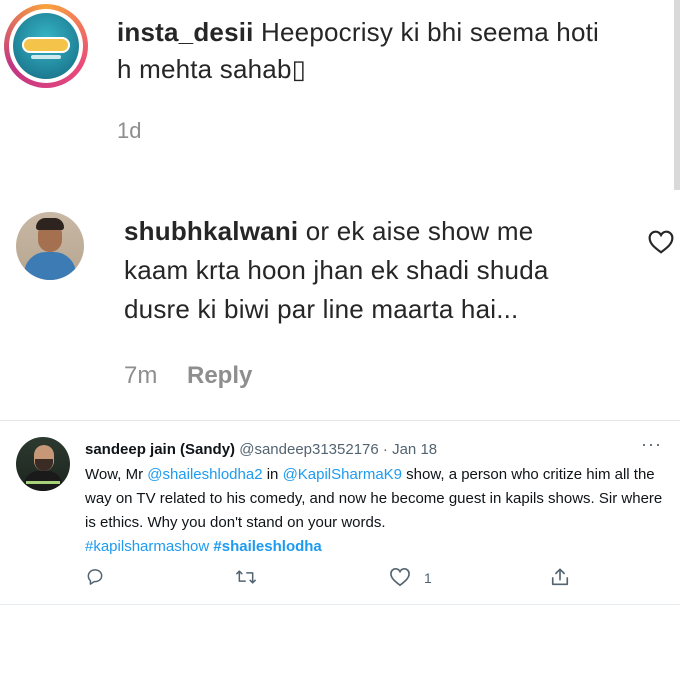 Image resolution: width=680 pixels, height=680 pixels. I want to click on tweet-display-name: sandeep jain (Sandy), so click(160, 449).